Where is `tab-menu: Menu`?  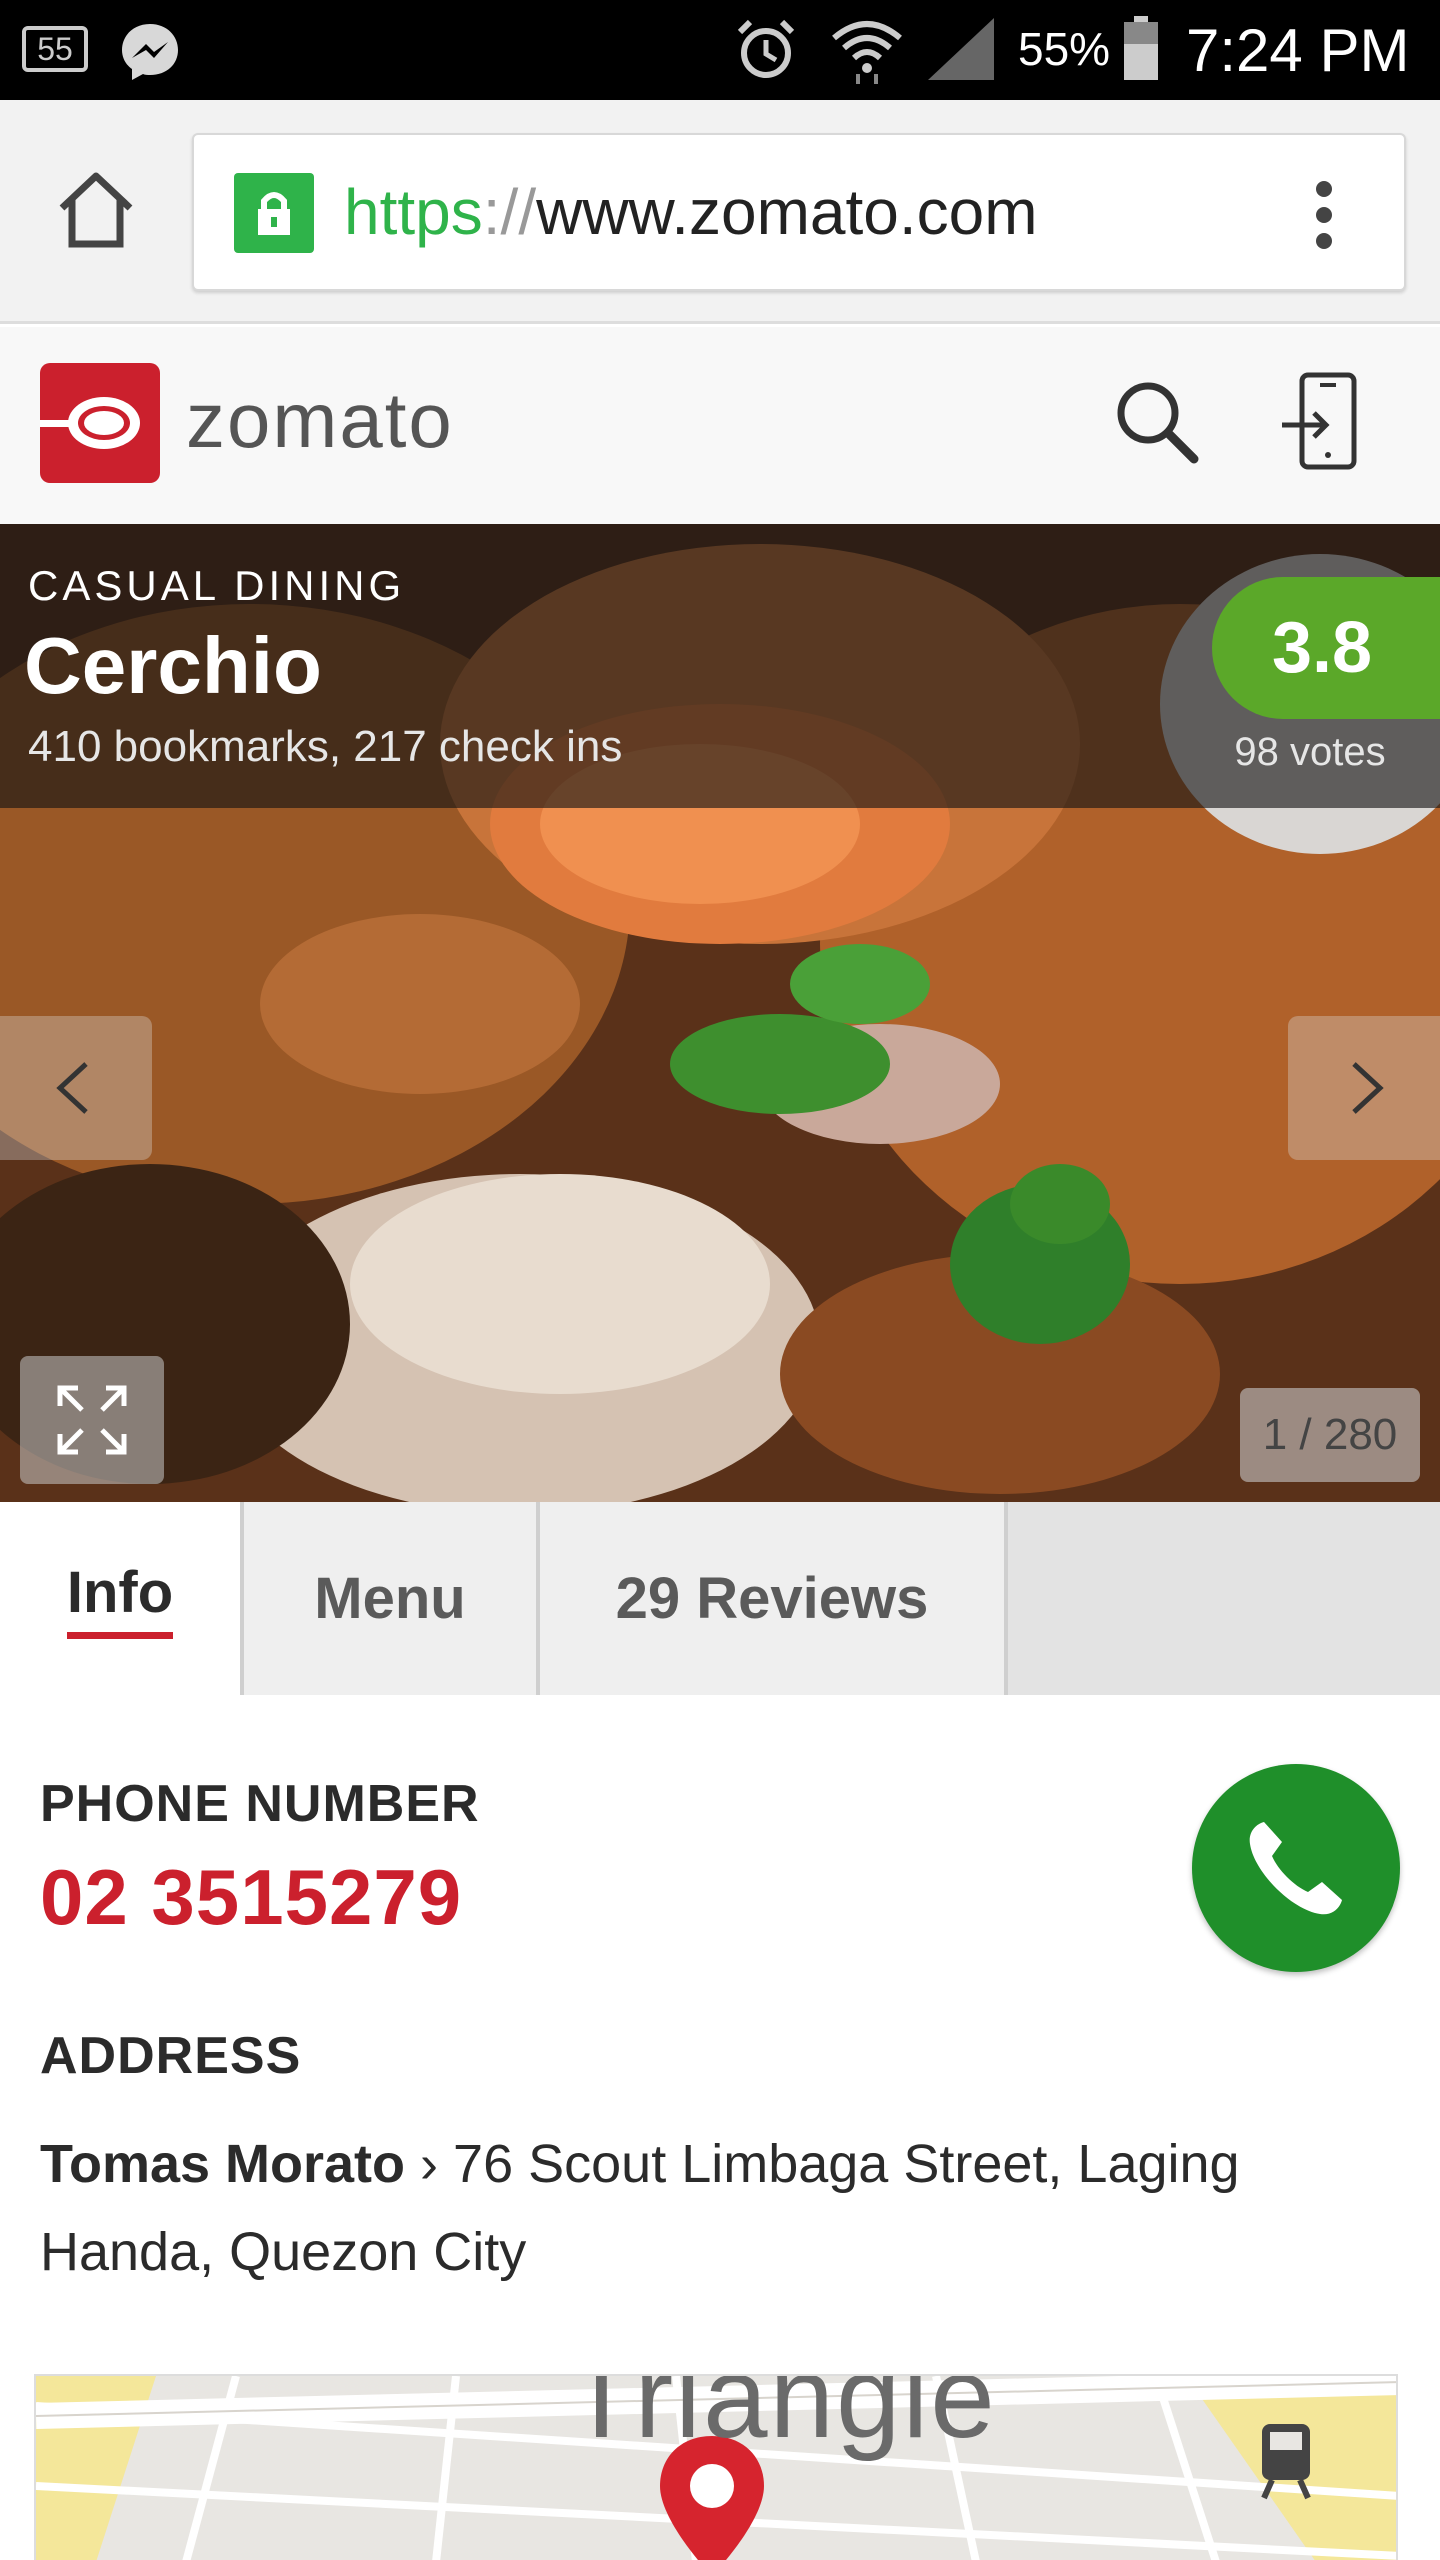
tab-menu: Menu is located at coordinates (390, 1598).